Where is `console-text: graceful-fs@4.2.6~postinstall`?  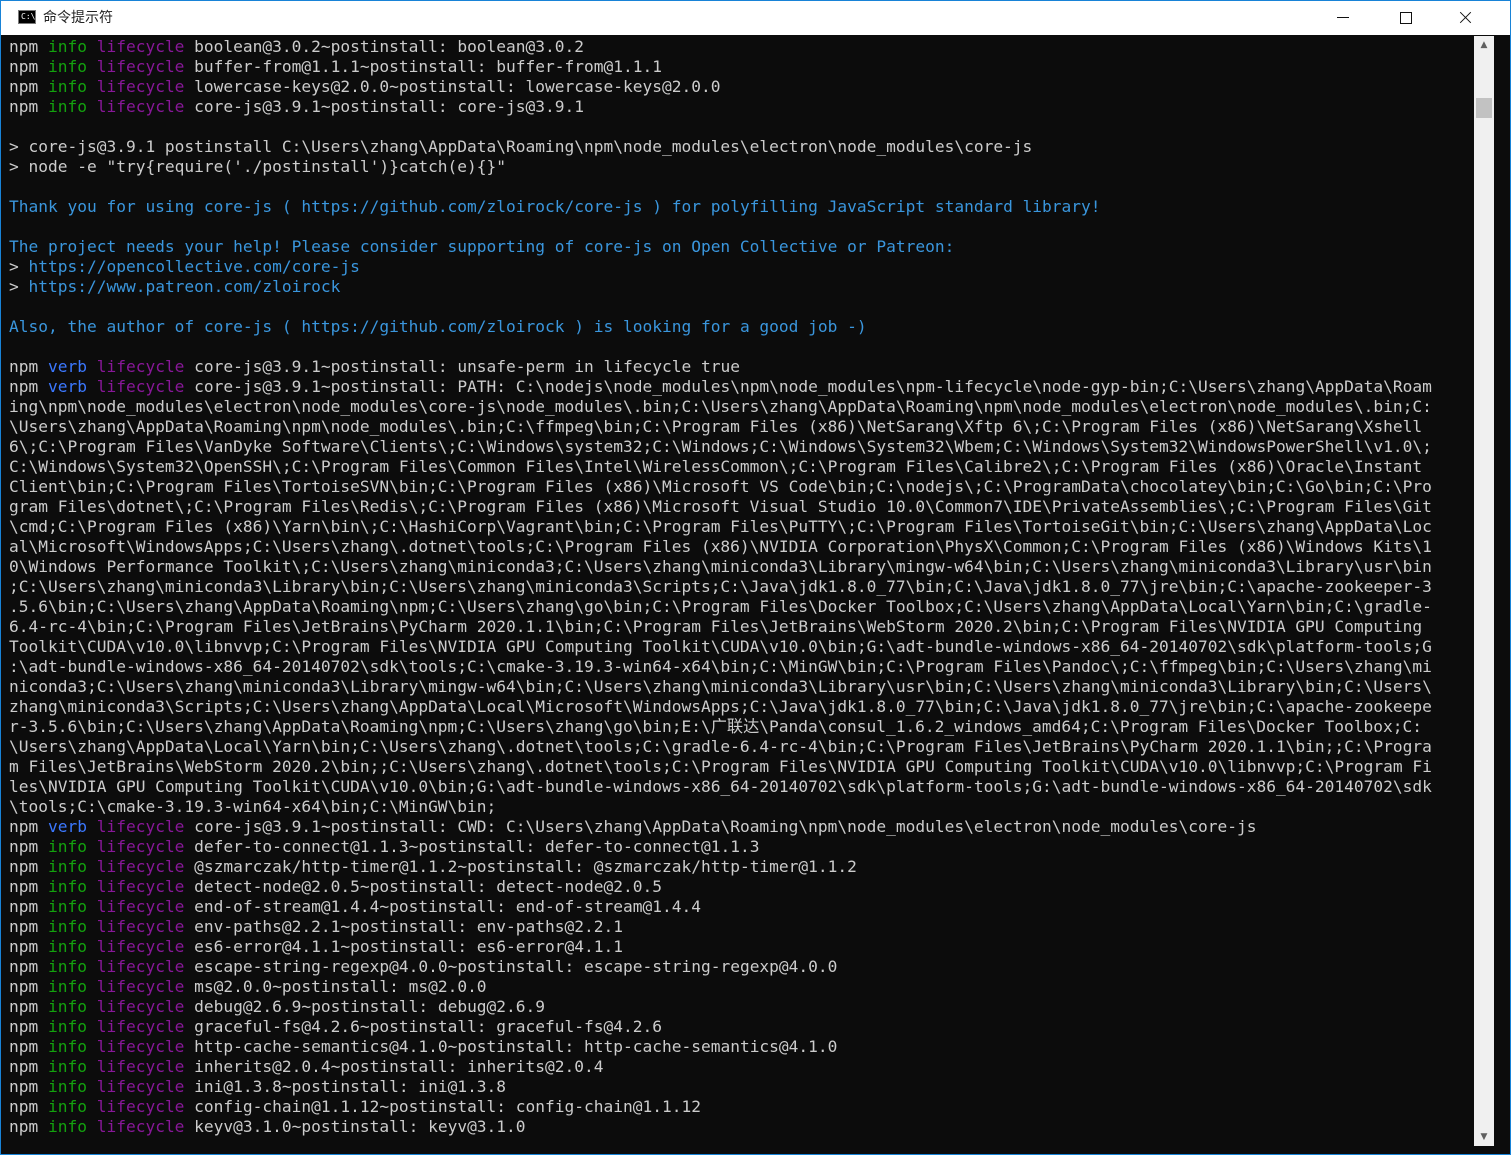
console-text: graceful-fs@4.2.6~postinstall is located at coordinates (423, 1026).